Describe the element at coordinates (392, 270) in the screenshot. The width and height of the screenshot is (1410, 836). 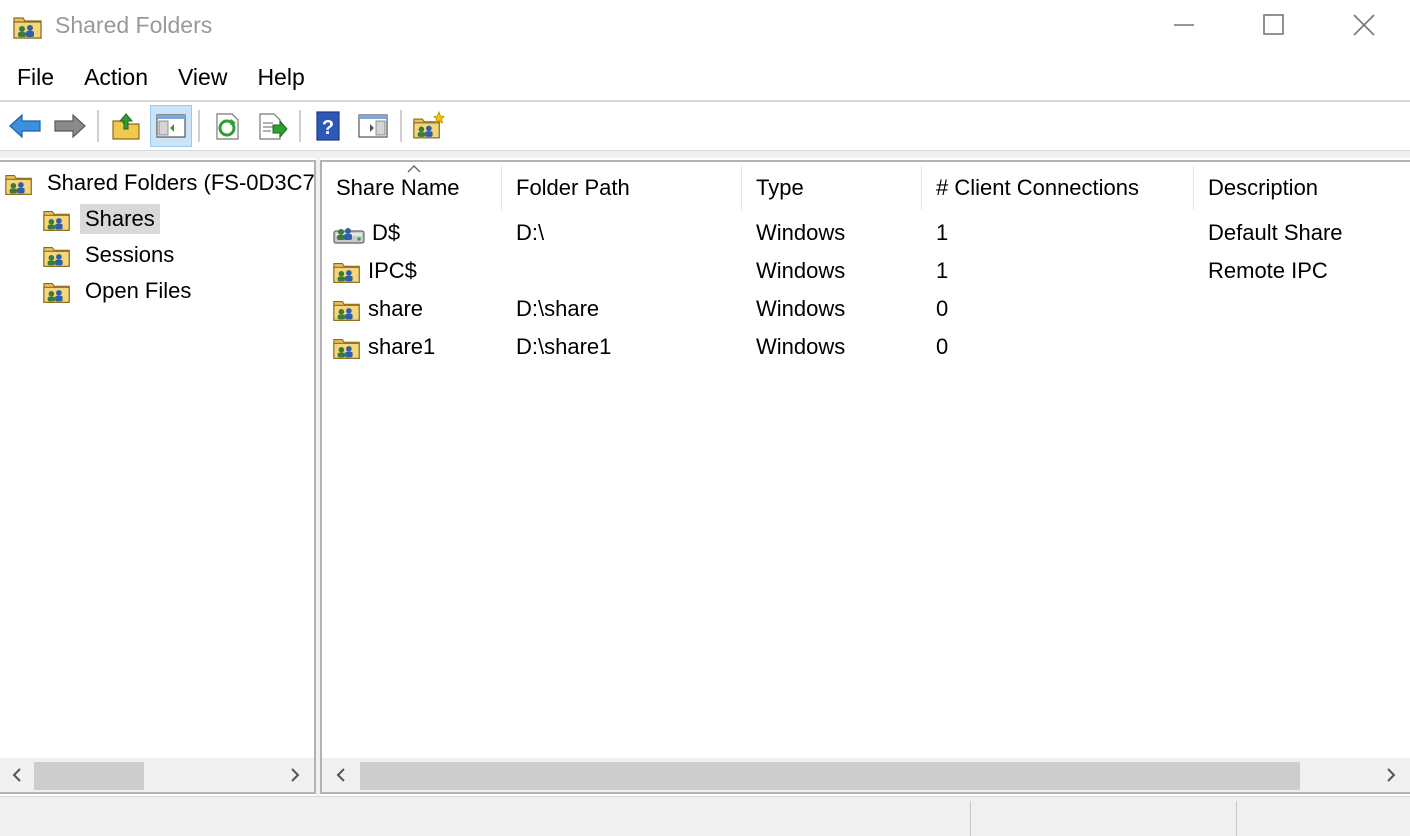
I see `share-name-text: IPC$` at that location.